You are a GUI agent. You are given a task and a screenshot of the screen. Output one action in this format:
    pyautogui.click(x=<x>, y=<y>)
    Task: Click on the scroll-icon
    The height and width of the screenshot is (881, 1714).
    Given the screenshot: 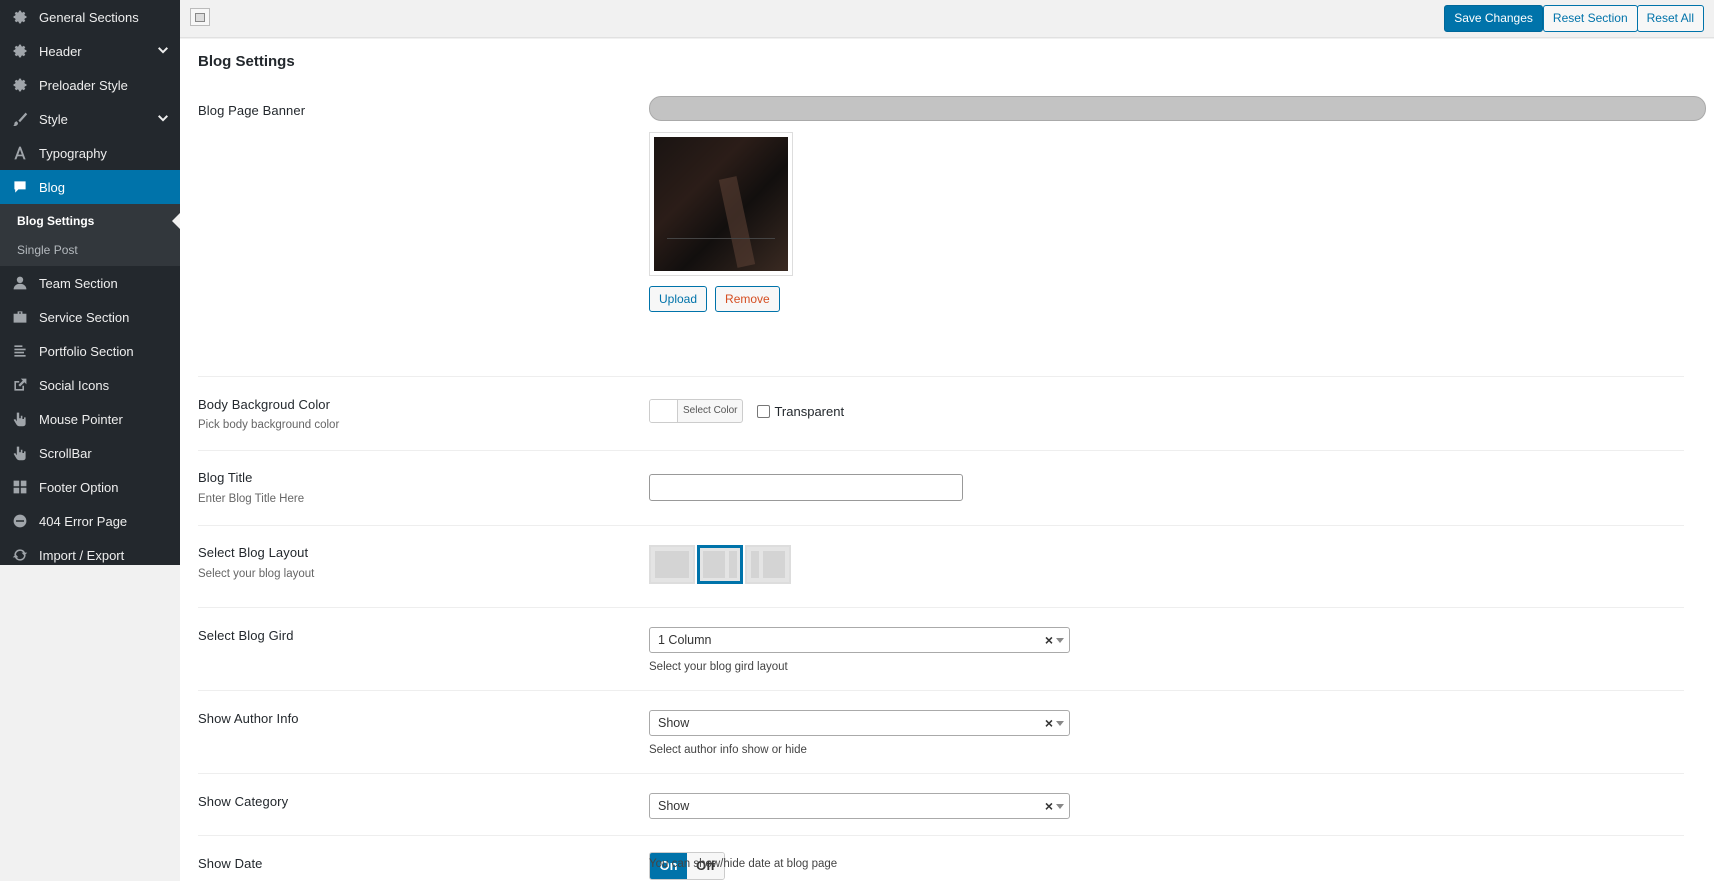 What is the action you would take?
    pyautogui.click(x=20, y=453)
    